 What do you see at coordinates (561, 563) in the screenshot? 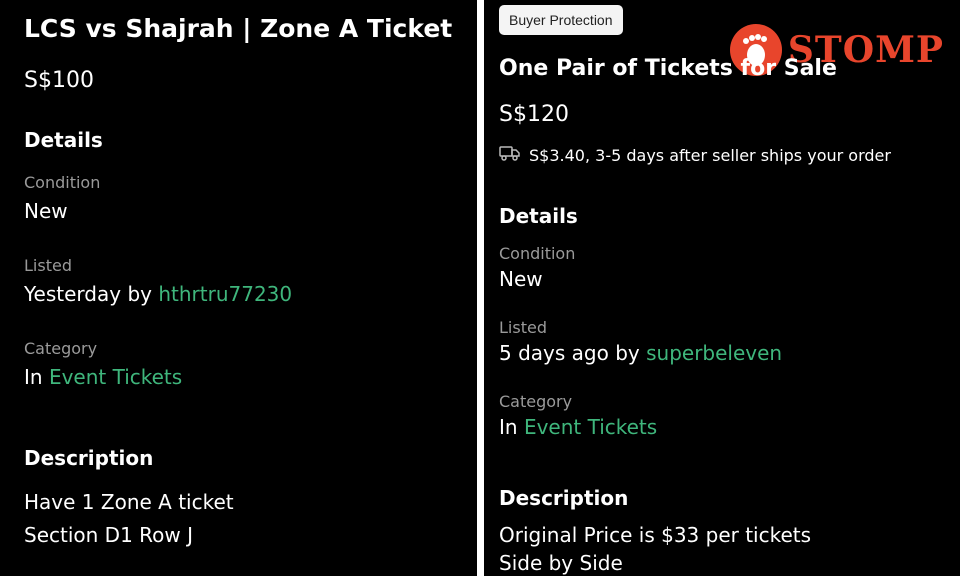
I see `description-line: Side by Side` at bounding box center [561, 563].